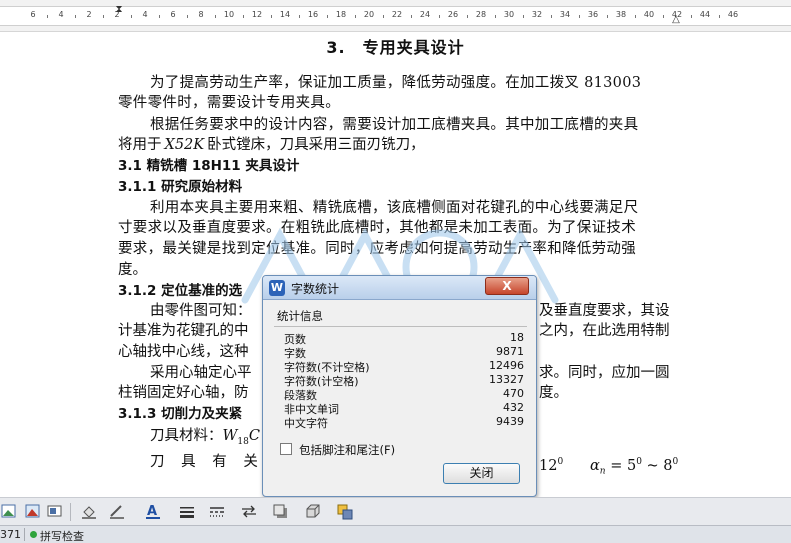 The width and height of the screenshot is (791, 543). I want to click on ruler-label: 22, so click(397, 14).